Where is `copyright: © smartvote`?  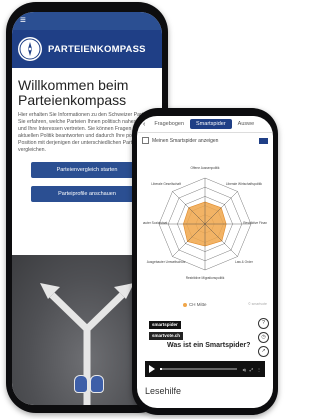 copyright: © smartvote is located at coordinates (257, 304).